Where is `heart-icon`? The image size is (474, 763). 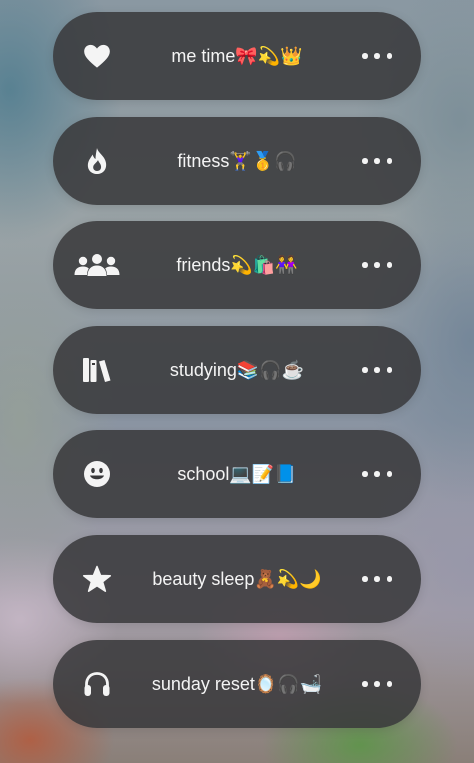
heart-icon is located at coordinates (97, 56).